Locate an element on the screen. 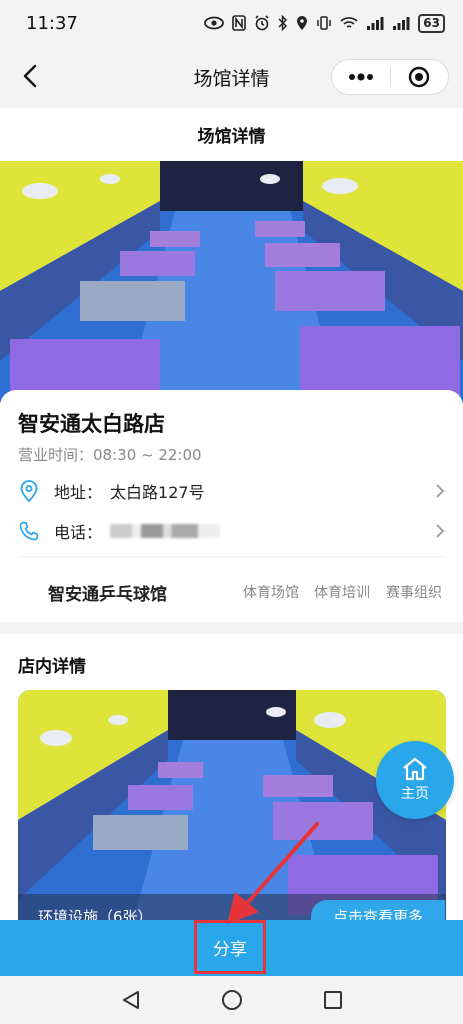 This screenshot has height=1024, width=463. phone-icon is located at coordinates (29, 531).